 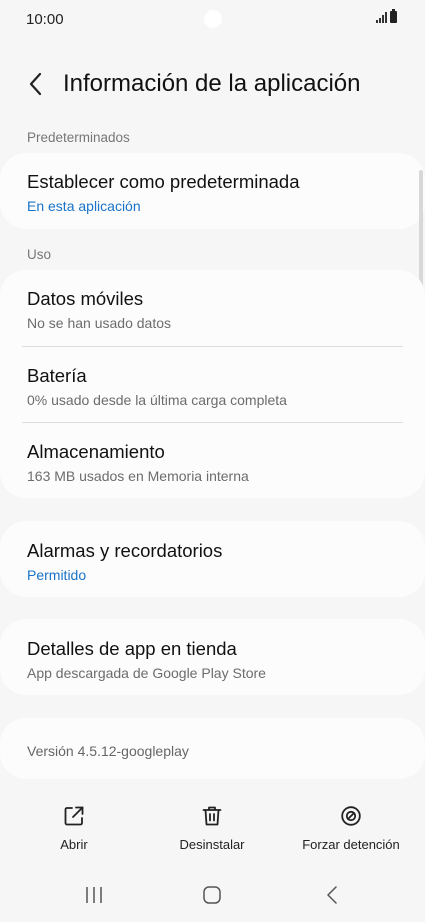 What do you see at coordinates (146, 673) in the screenshot?
I see `store-details-subtitle: App descargada de Google Play Store` at bounding box center [146, 673].